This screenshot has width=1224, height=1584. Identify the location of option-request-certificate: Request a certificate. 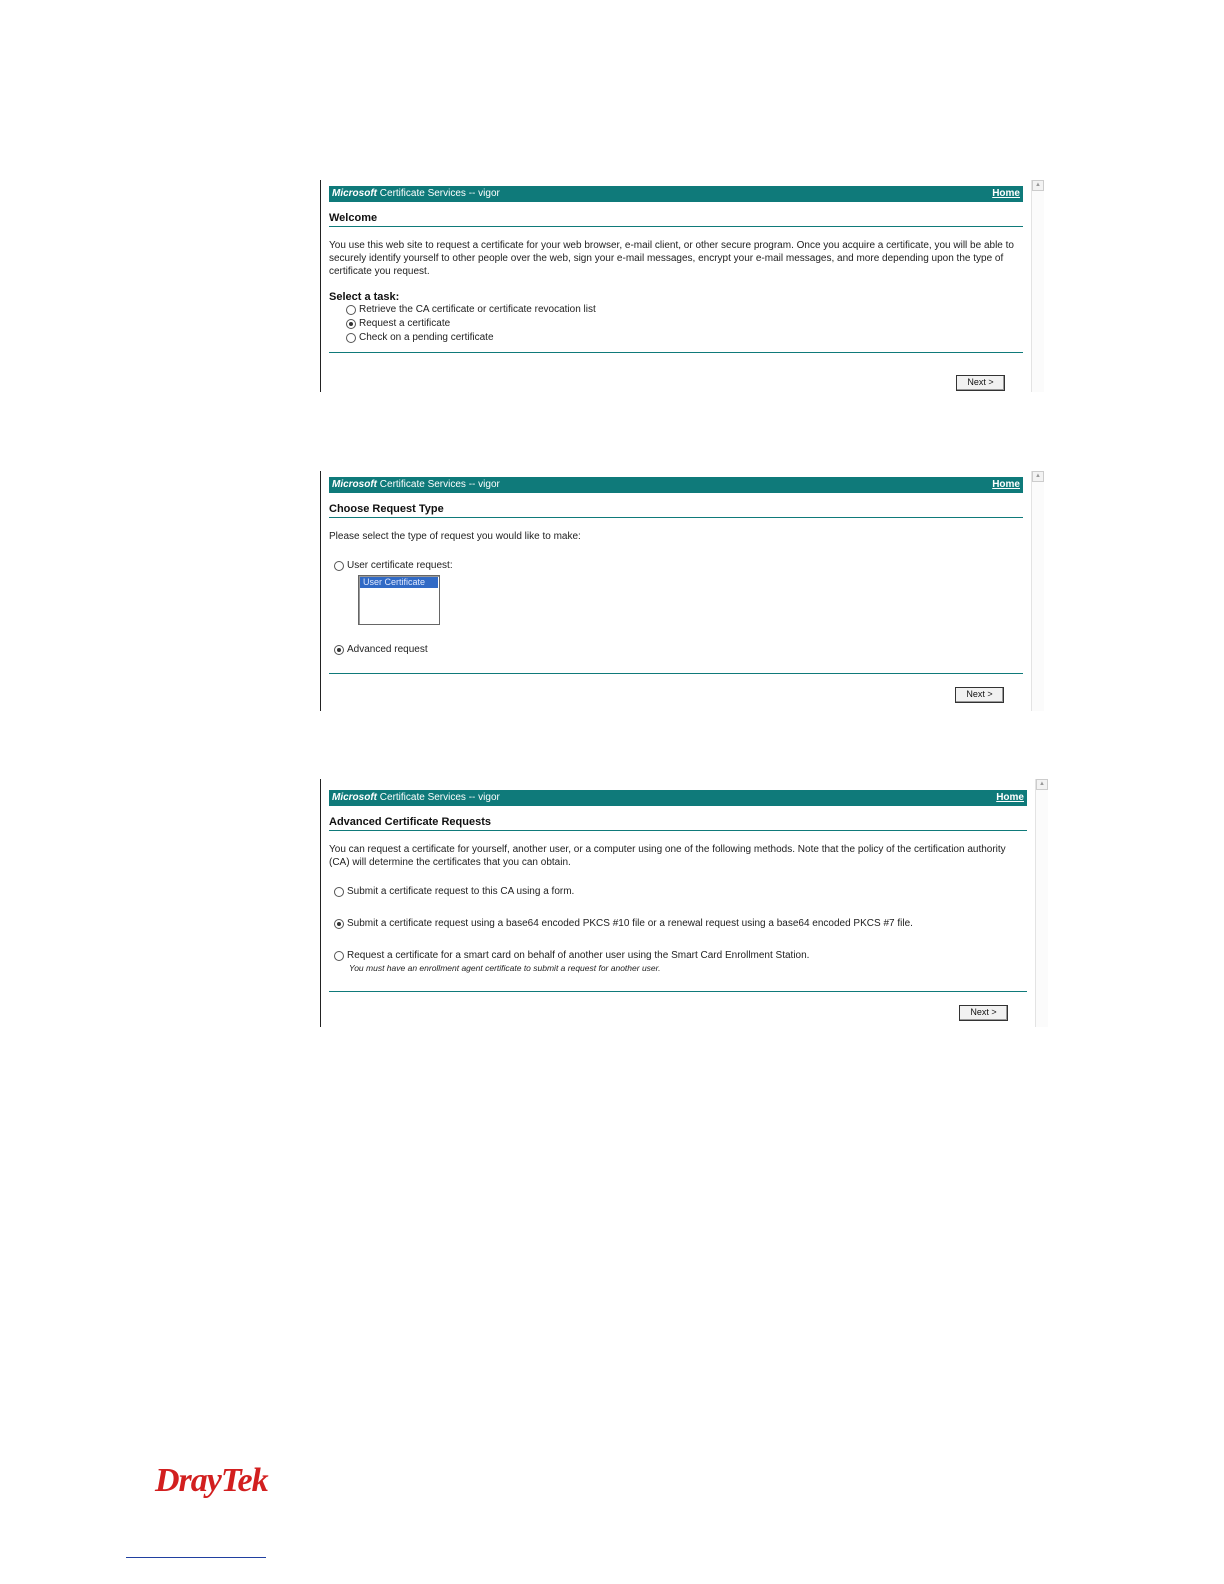
(684, 324).